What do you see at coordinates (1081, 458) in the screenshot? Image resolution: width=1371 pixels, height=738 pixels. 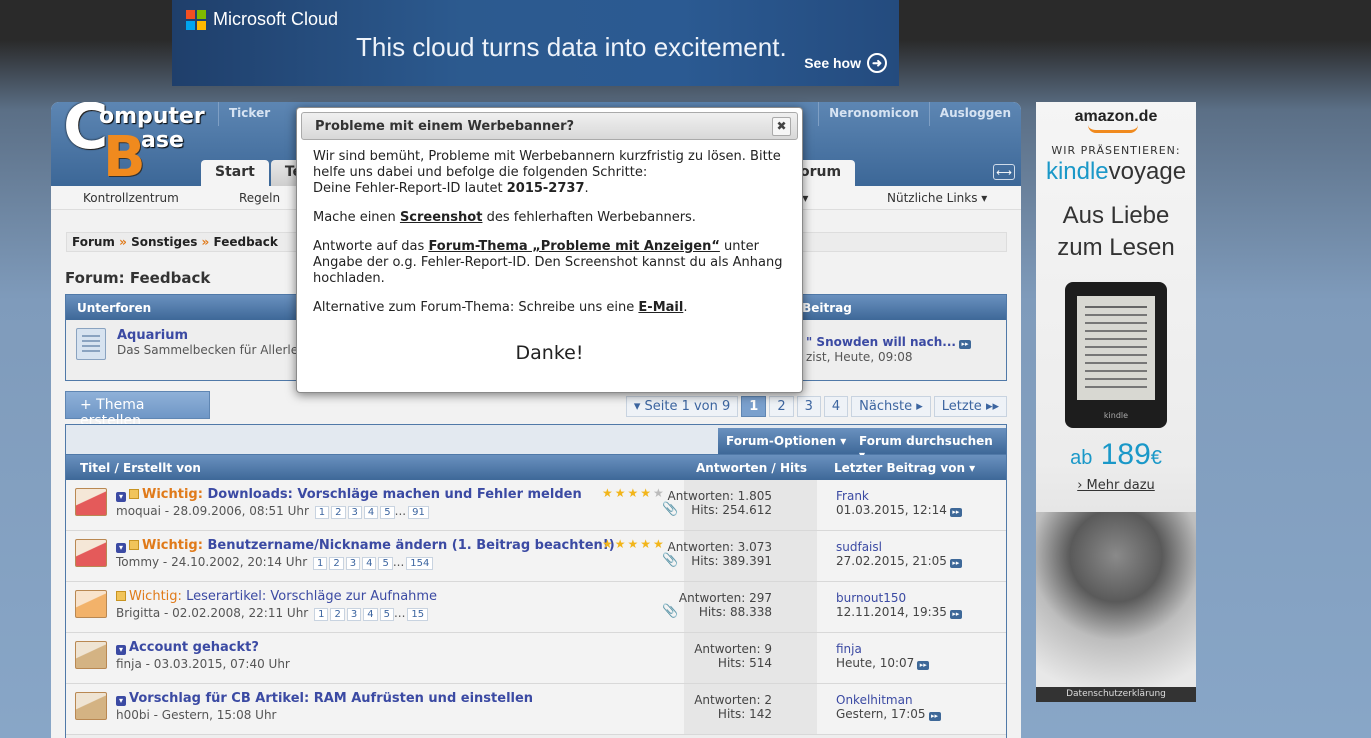 I see `price-prefix: ab` at bounding box center [1081, 458].